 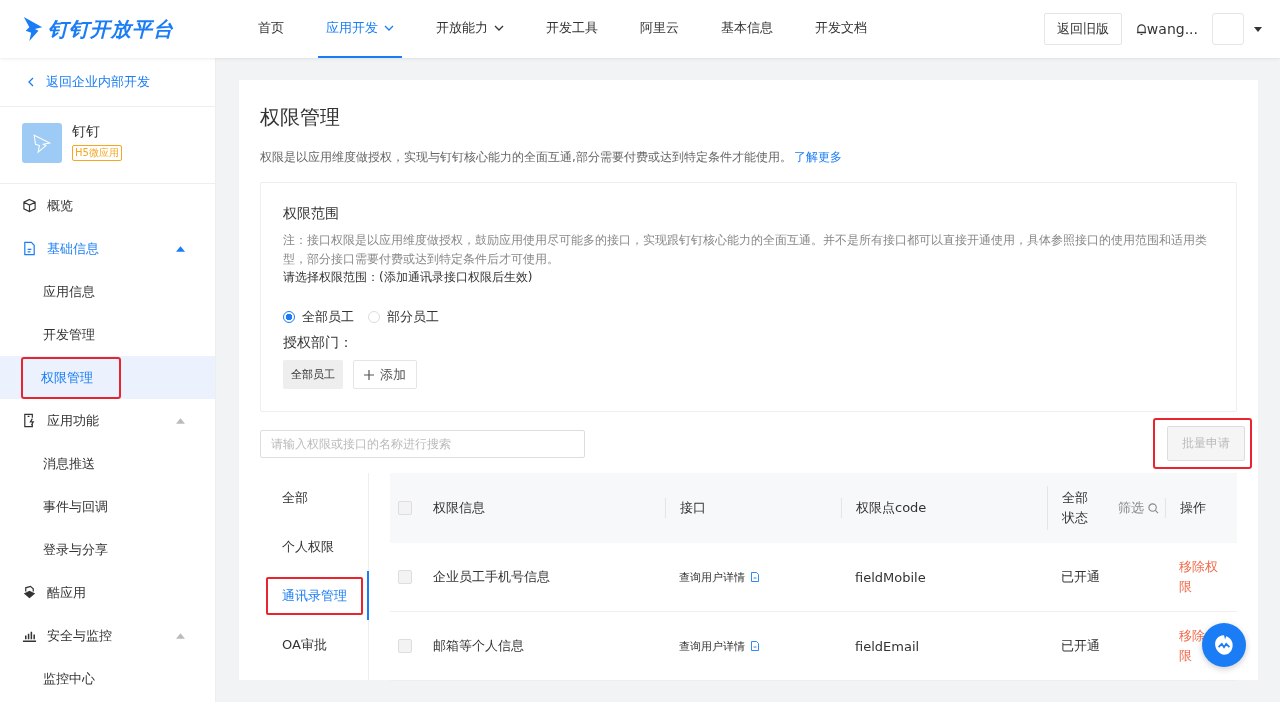 I want to click on nav-tab: 首页, so click(x=271, y=29).